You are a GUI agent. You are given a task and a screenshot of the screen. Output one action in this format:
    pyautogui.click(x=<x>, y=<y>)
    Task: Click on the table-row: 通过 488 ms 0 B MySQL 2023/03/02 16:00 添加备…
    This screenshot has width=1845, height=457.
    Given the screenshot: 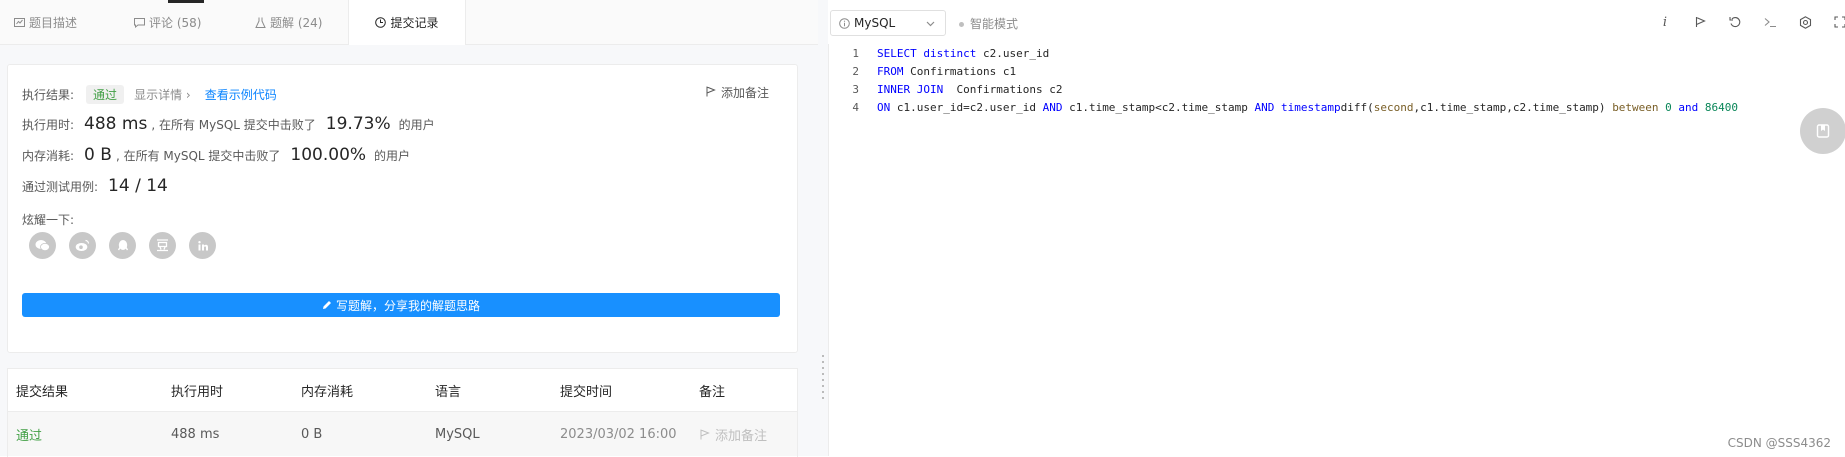 What is the action you would take?
    pyautogui.click(x=402, y=434)
    